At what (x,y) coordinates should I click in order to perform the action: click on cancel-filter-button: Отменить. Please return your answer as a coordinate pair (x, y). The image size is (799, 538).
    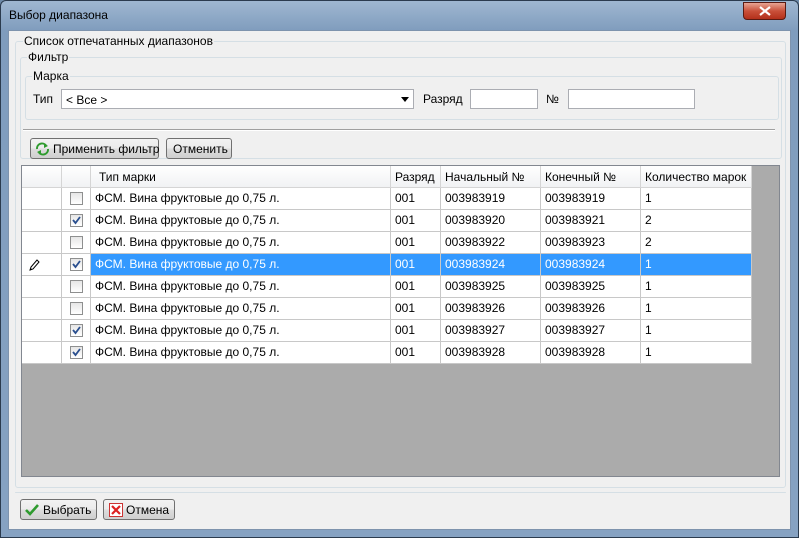
    Looking at the image, I should click on (199, 148).